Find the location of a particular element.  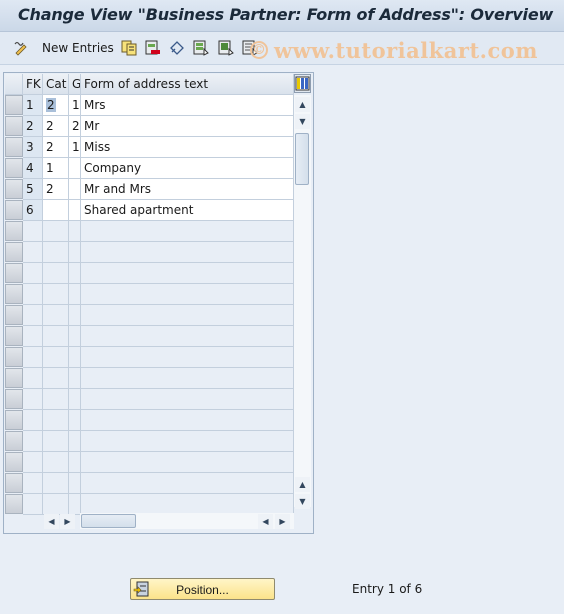

scroll-right-end-button: ▶ is located at coordinates (282, 521).